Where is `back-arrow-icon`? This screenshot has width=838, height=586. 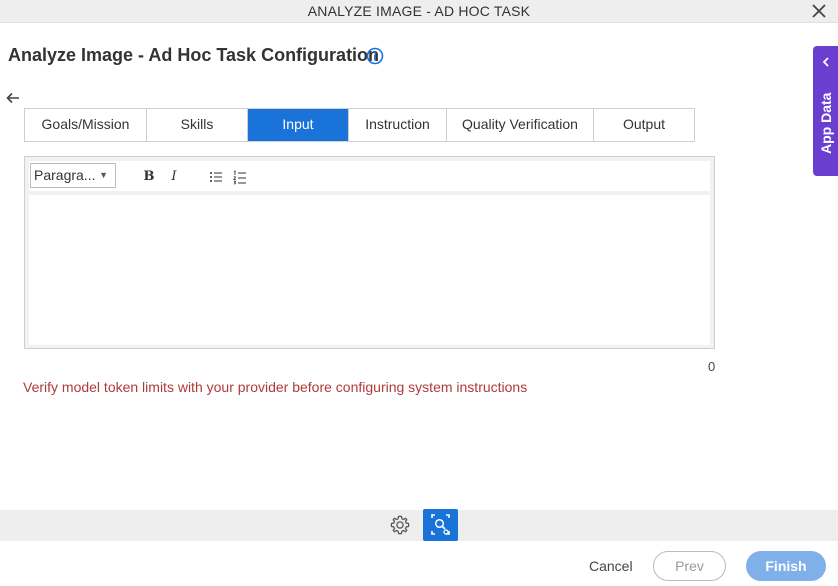 back-arrow-icon is located at coordinates (13, 98).